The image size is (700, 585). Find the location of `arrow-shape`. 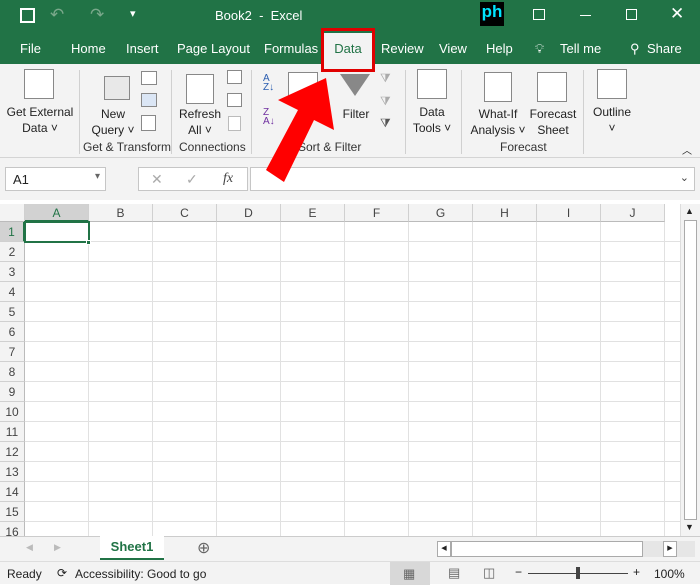

arrow-shape is located at coordinates (300, 130).